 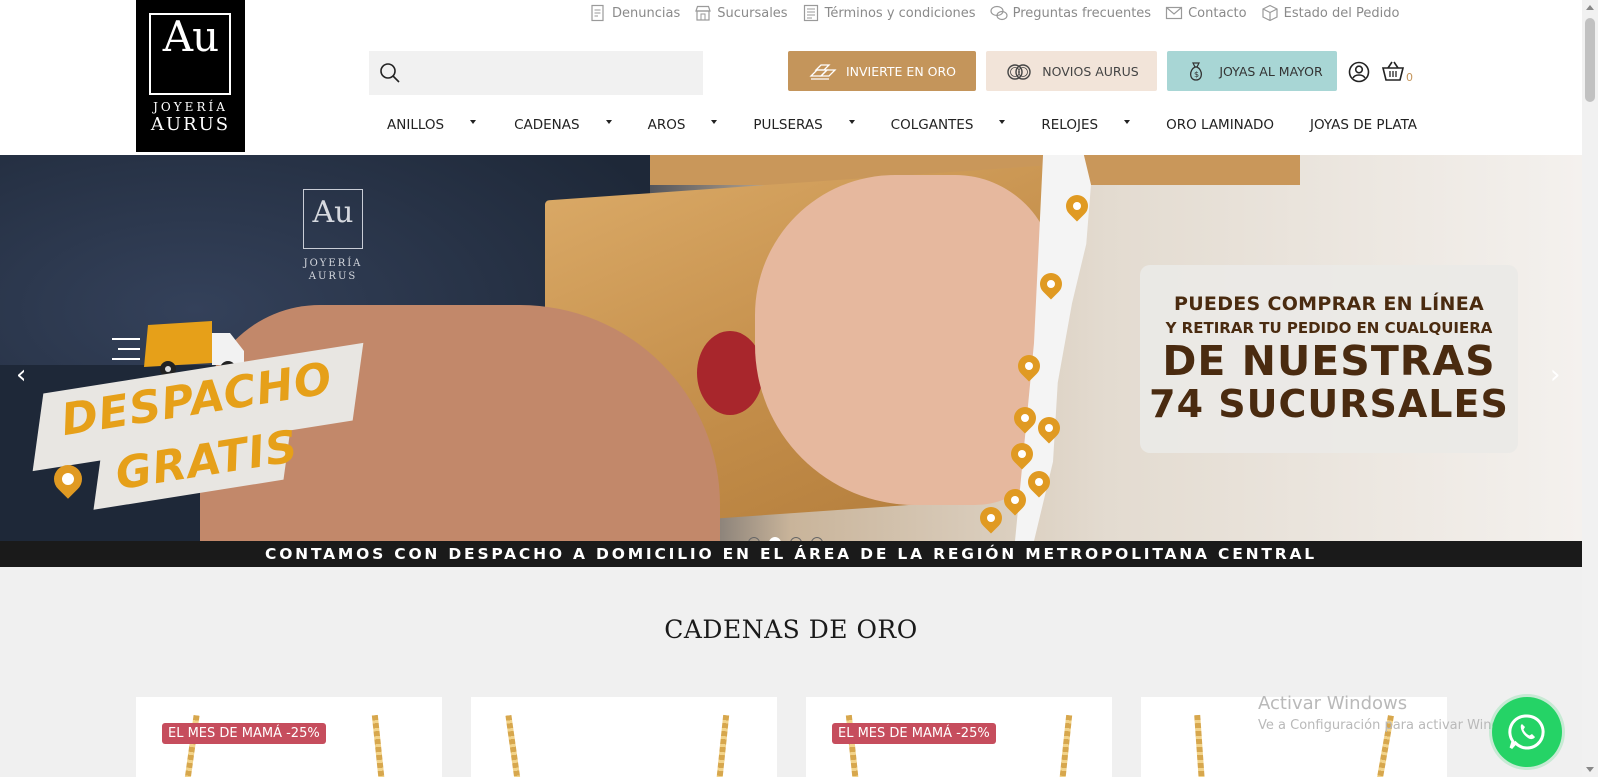 I want to click on nav-item-pulseras: PULSERAS, so click(x=804, y=125).